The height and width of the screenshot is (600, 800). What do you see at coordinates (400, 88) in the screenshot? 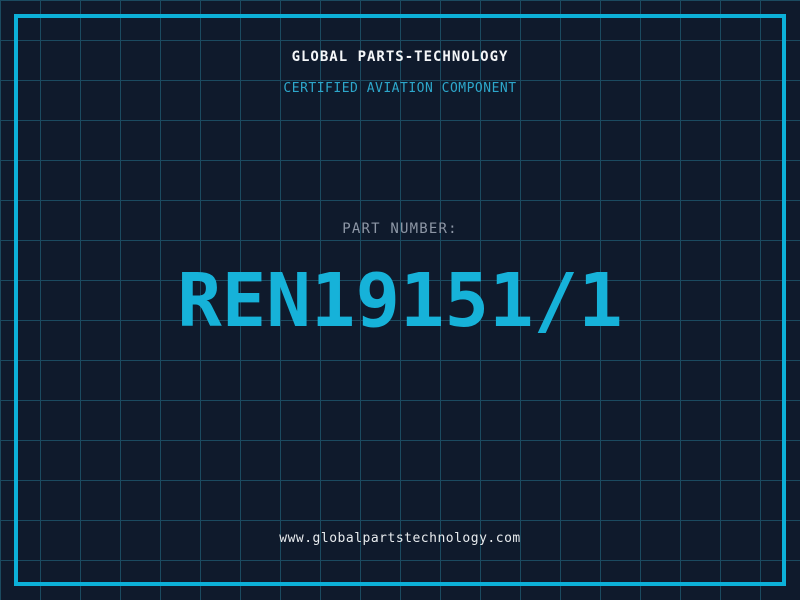
I see `certification-subtitle: CERTIFIED AVIATION COMPONENT` at bounding box center [400, 88].